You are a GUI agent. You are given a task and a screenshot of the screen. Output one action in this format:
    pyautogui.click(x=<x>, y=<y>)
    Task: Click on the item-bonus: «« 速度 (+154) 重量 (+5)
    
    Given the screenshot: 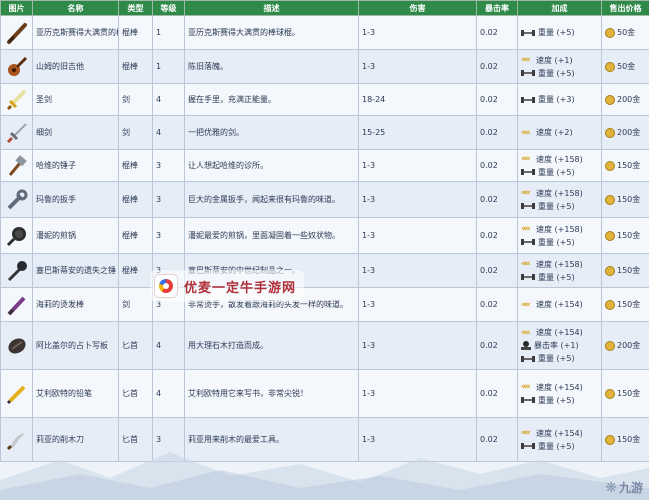 What is the action you would take?
    pyautogui.click(x=559, y=439)
    